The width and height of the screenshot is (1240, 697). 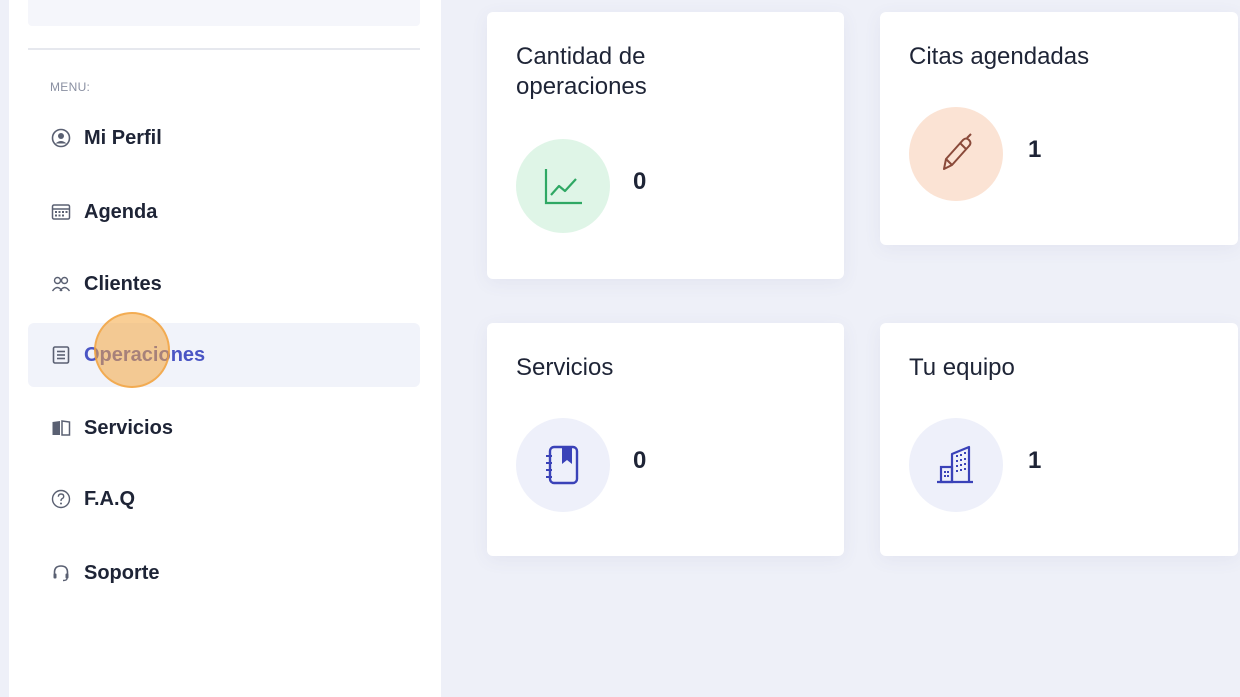 I want to click on card-tu-equipo: Tu equipo 1, so click(x=1059, y=439).